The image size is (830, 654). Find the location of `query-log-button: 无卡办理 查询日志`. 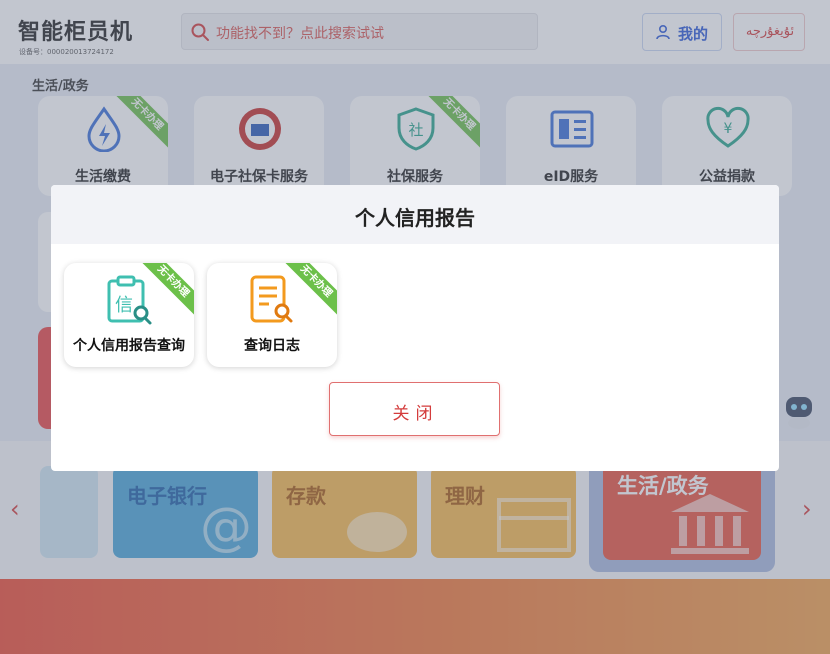

query-log-button: 无卡办理 查询日志 is located at coordinates (272, 315).